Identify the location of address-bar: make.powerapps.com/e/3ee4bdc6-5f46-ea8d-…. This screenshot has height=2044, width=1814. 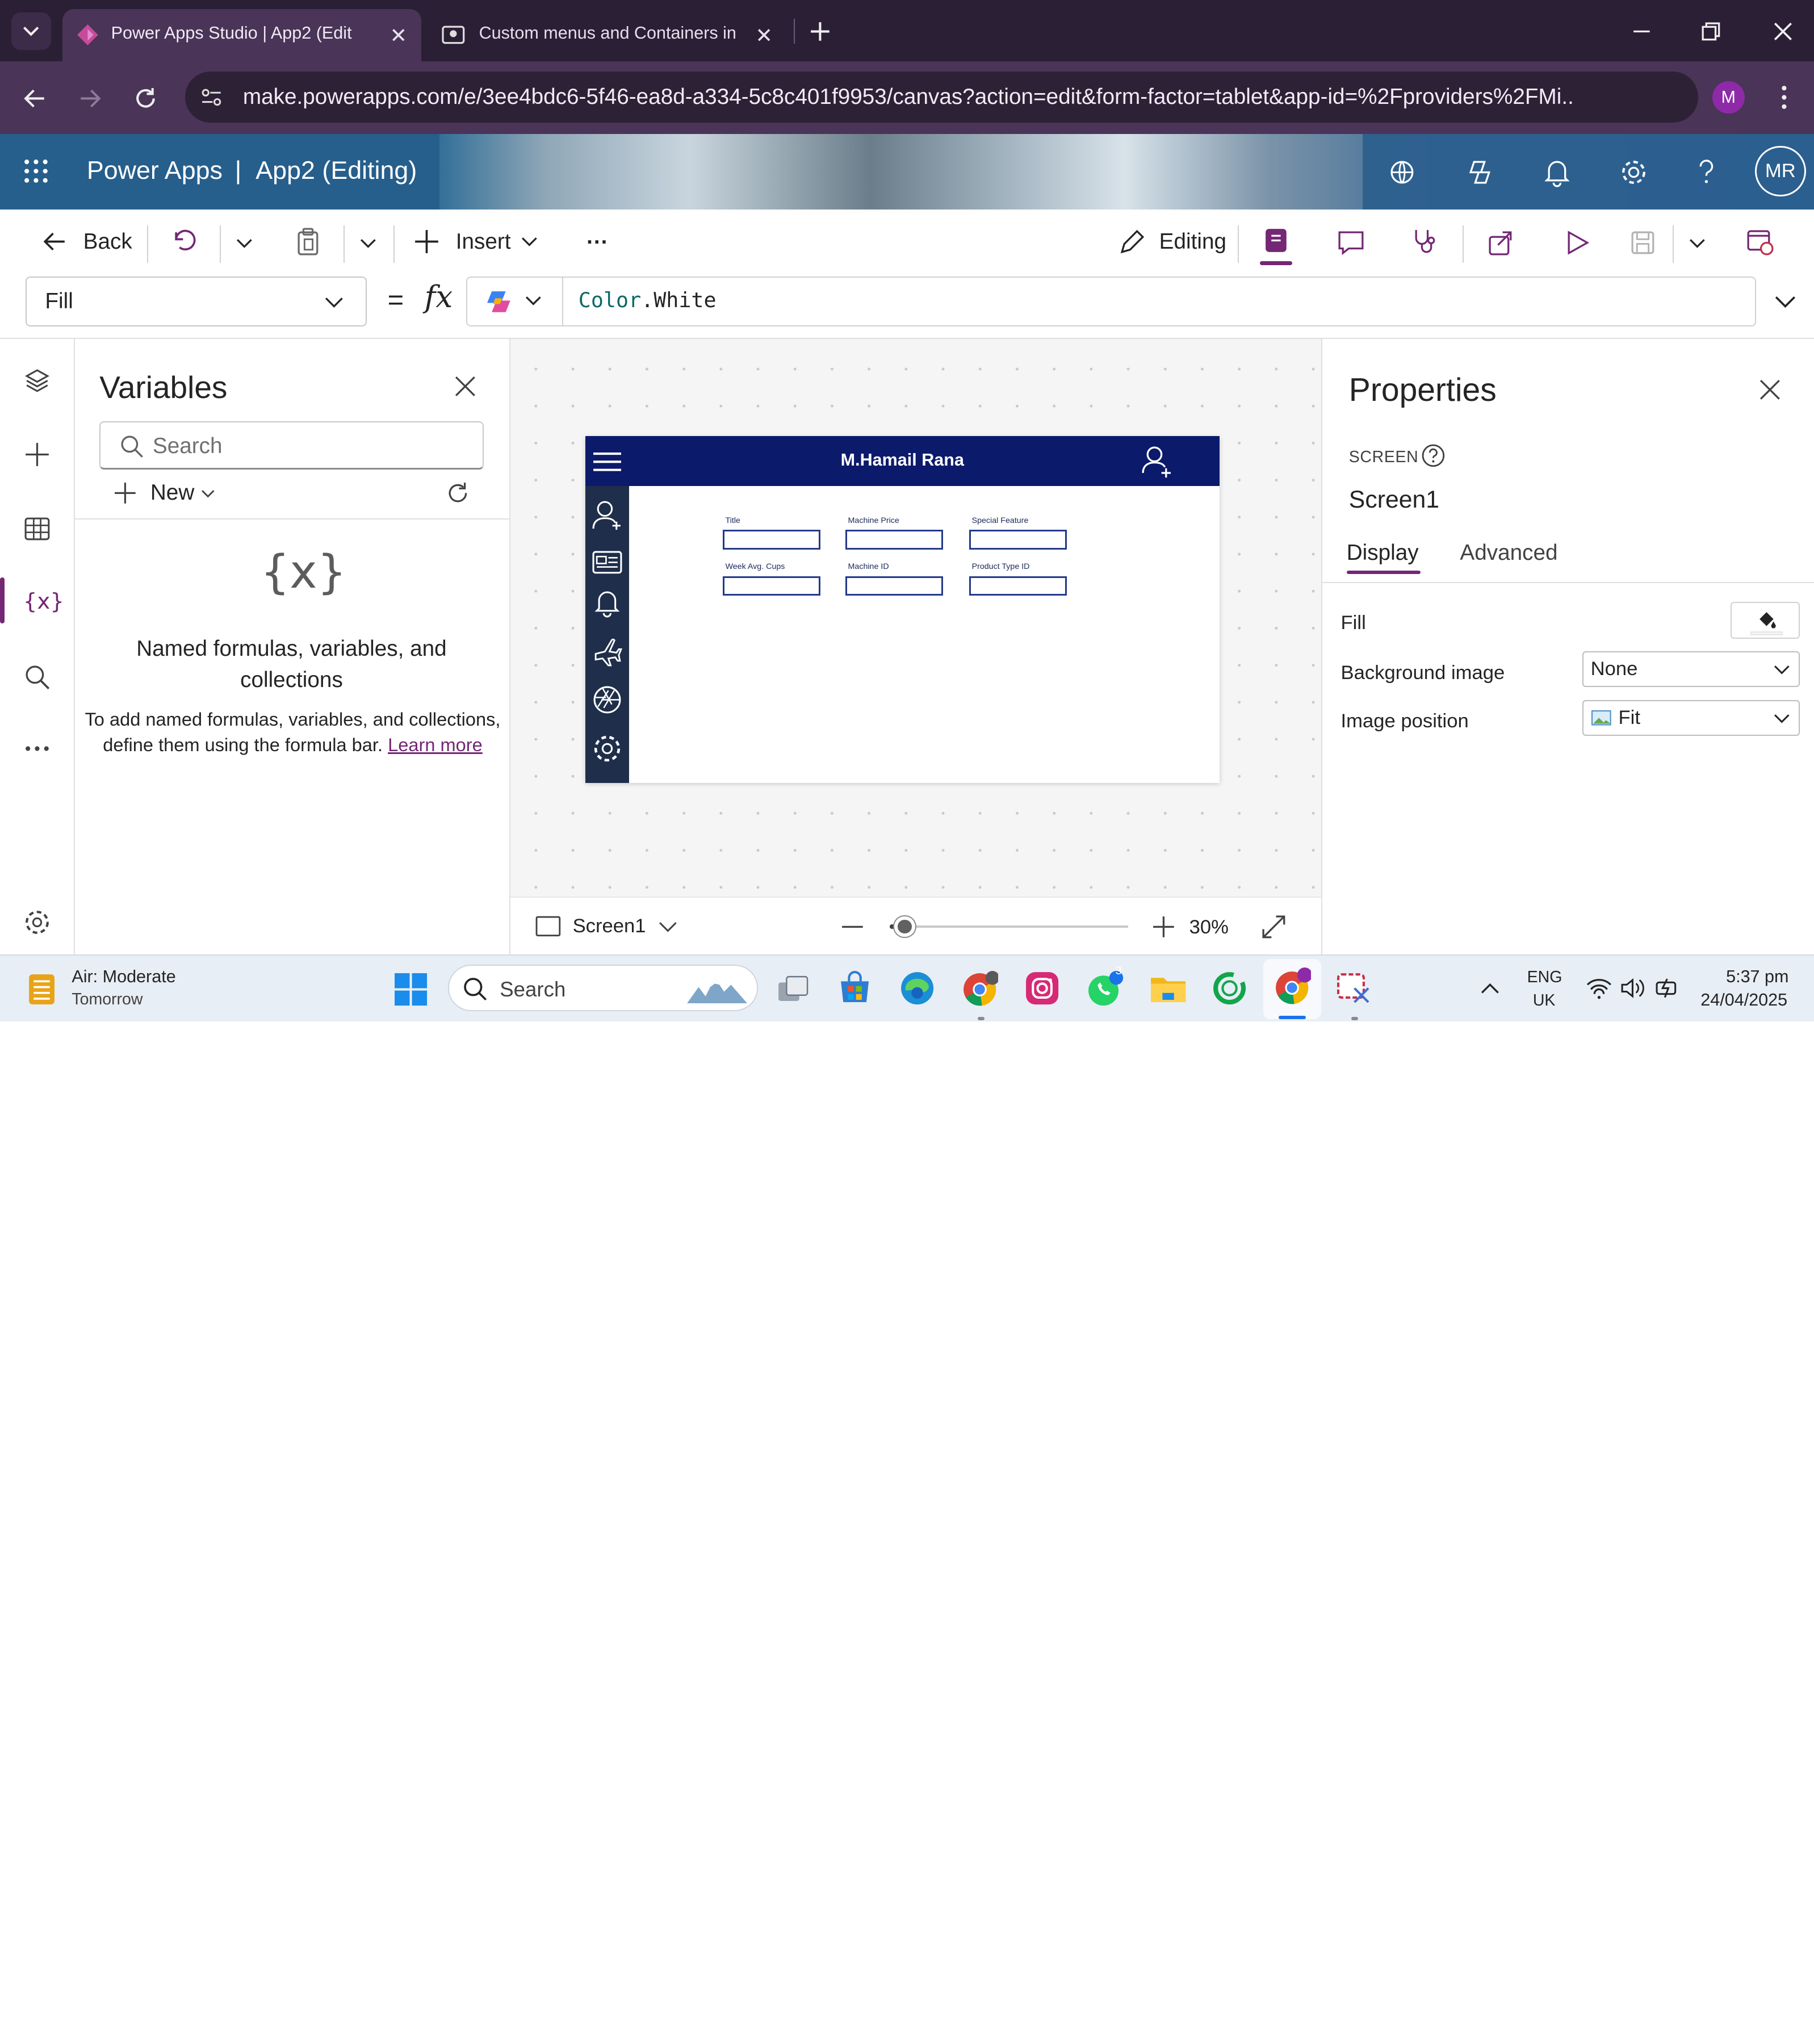
(942, 97).